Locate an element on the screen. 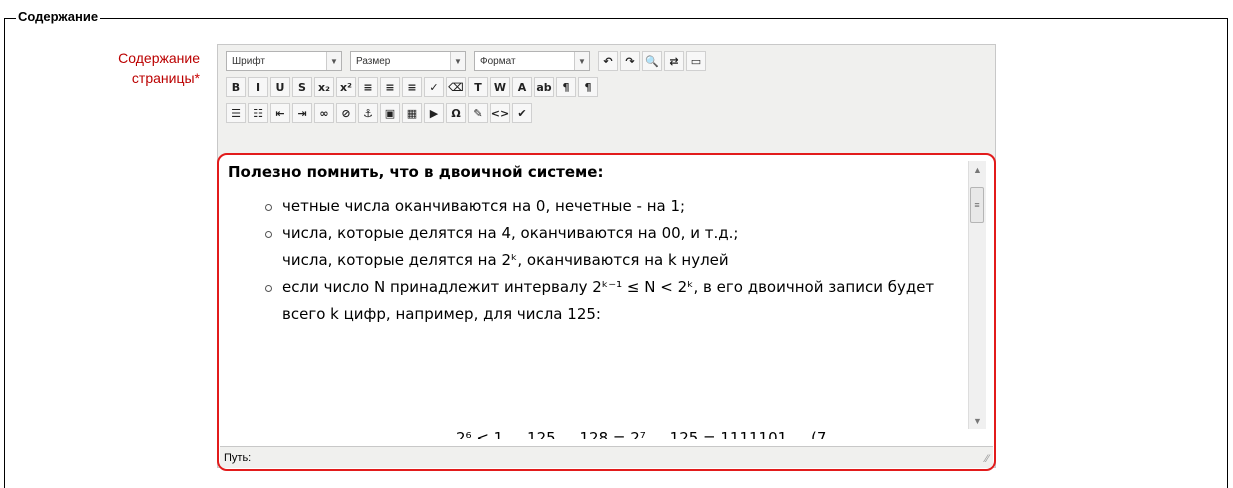  size-select: Размер ▼ is located at coordinates (408, 61).